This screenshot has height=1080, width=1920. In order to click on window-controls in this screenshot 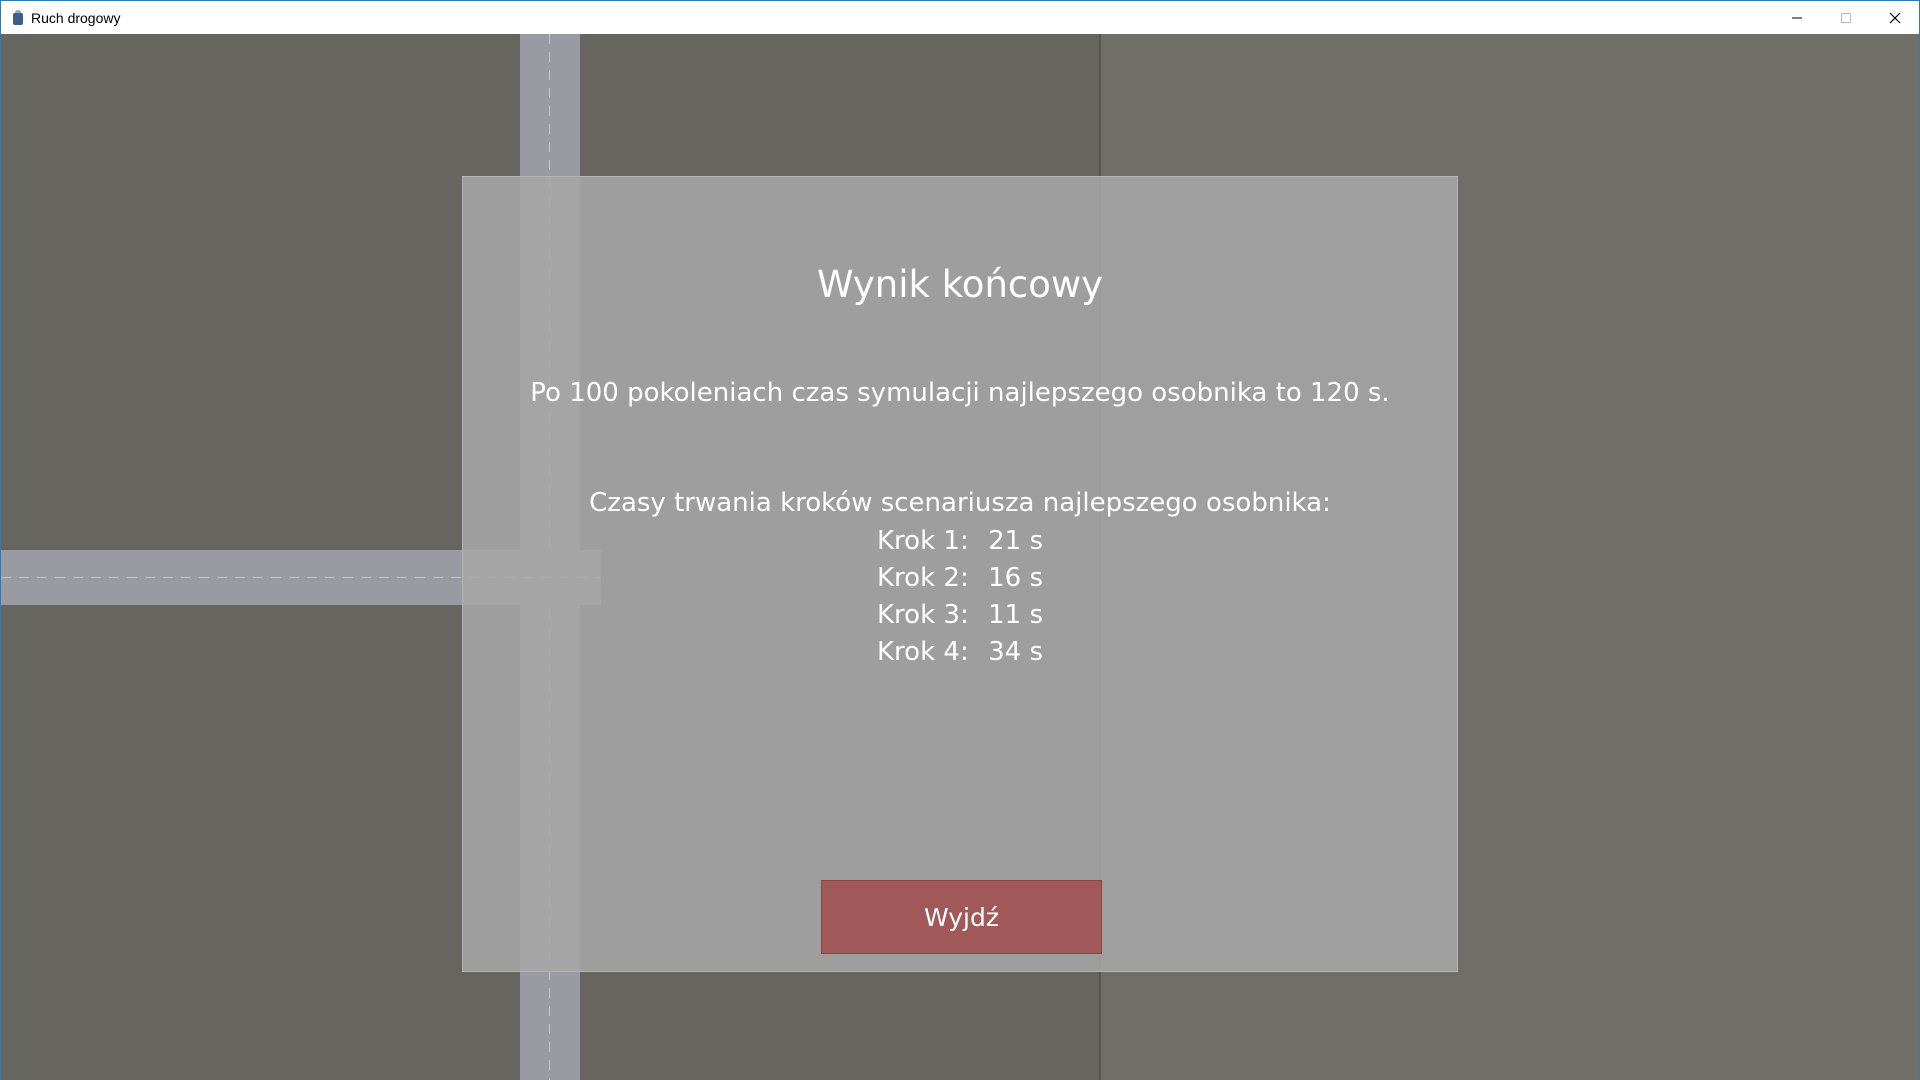, I will do `click(1845, 17)`.